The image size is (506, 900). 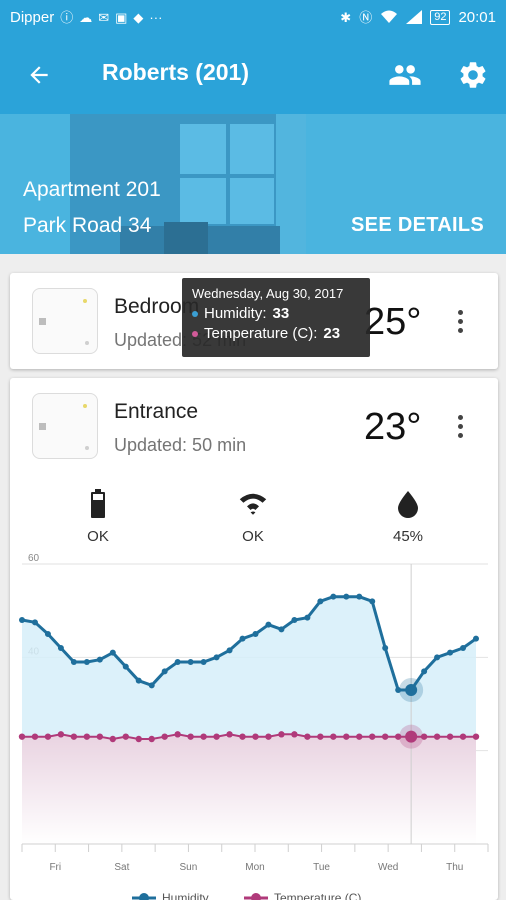 I want to click on wifi-status: OK, so click(x=253, y=536).